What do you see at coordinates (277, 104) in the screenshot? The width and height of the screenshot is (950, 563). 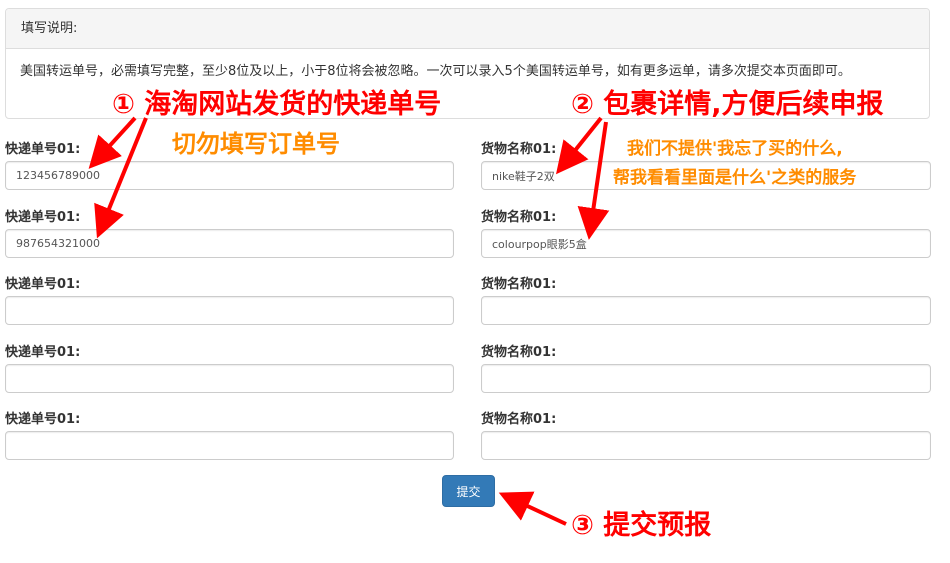 I see `annotation-tracking-hint: ① 海淘网站发货的快递单号` at bounding box center [277, 104].